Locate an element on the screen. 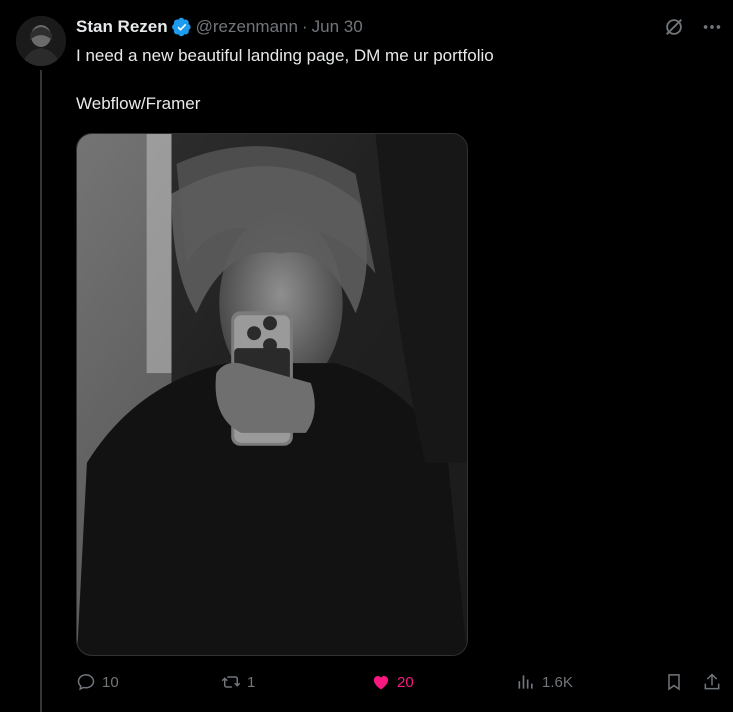 The width and height of the screenshot is (733, 712). like-count: 20 is located at coordinates (405, 682).